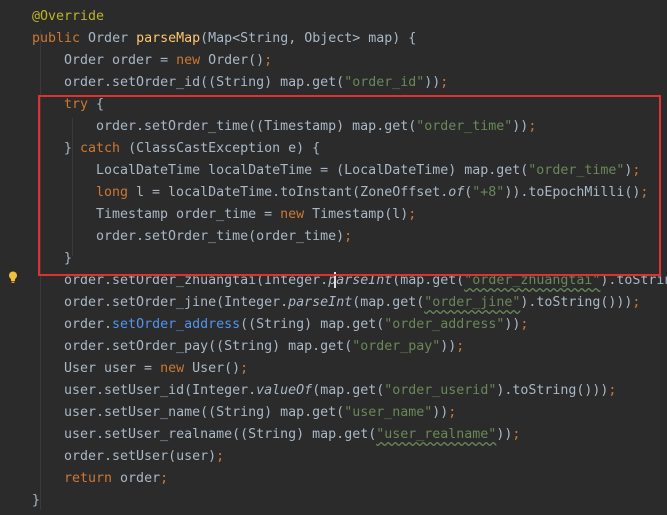 The height and width of the screenshot is (515, 667). I want to click on code-token: )).toEpochMilli(), so click(572, 192).